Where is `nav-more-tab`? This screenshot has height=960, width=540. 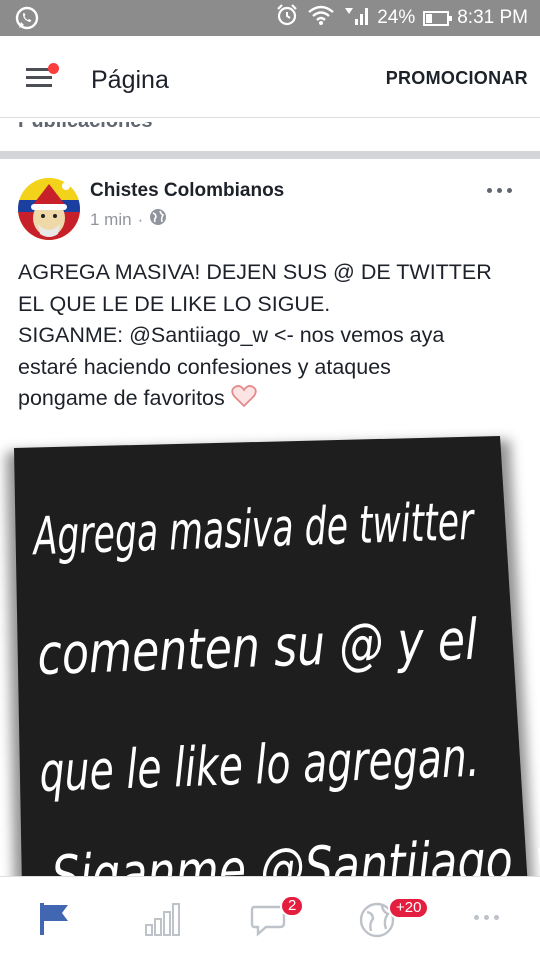
nav-more-tab is located at coordinates (486, 918).